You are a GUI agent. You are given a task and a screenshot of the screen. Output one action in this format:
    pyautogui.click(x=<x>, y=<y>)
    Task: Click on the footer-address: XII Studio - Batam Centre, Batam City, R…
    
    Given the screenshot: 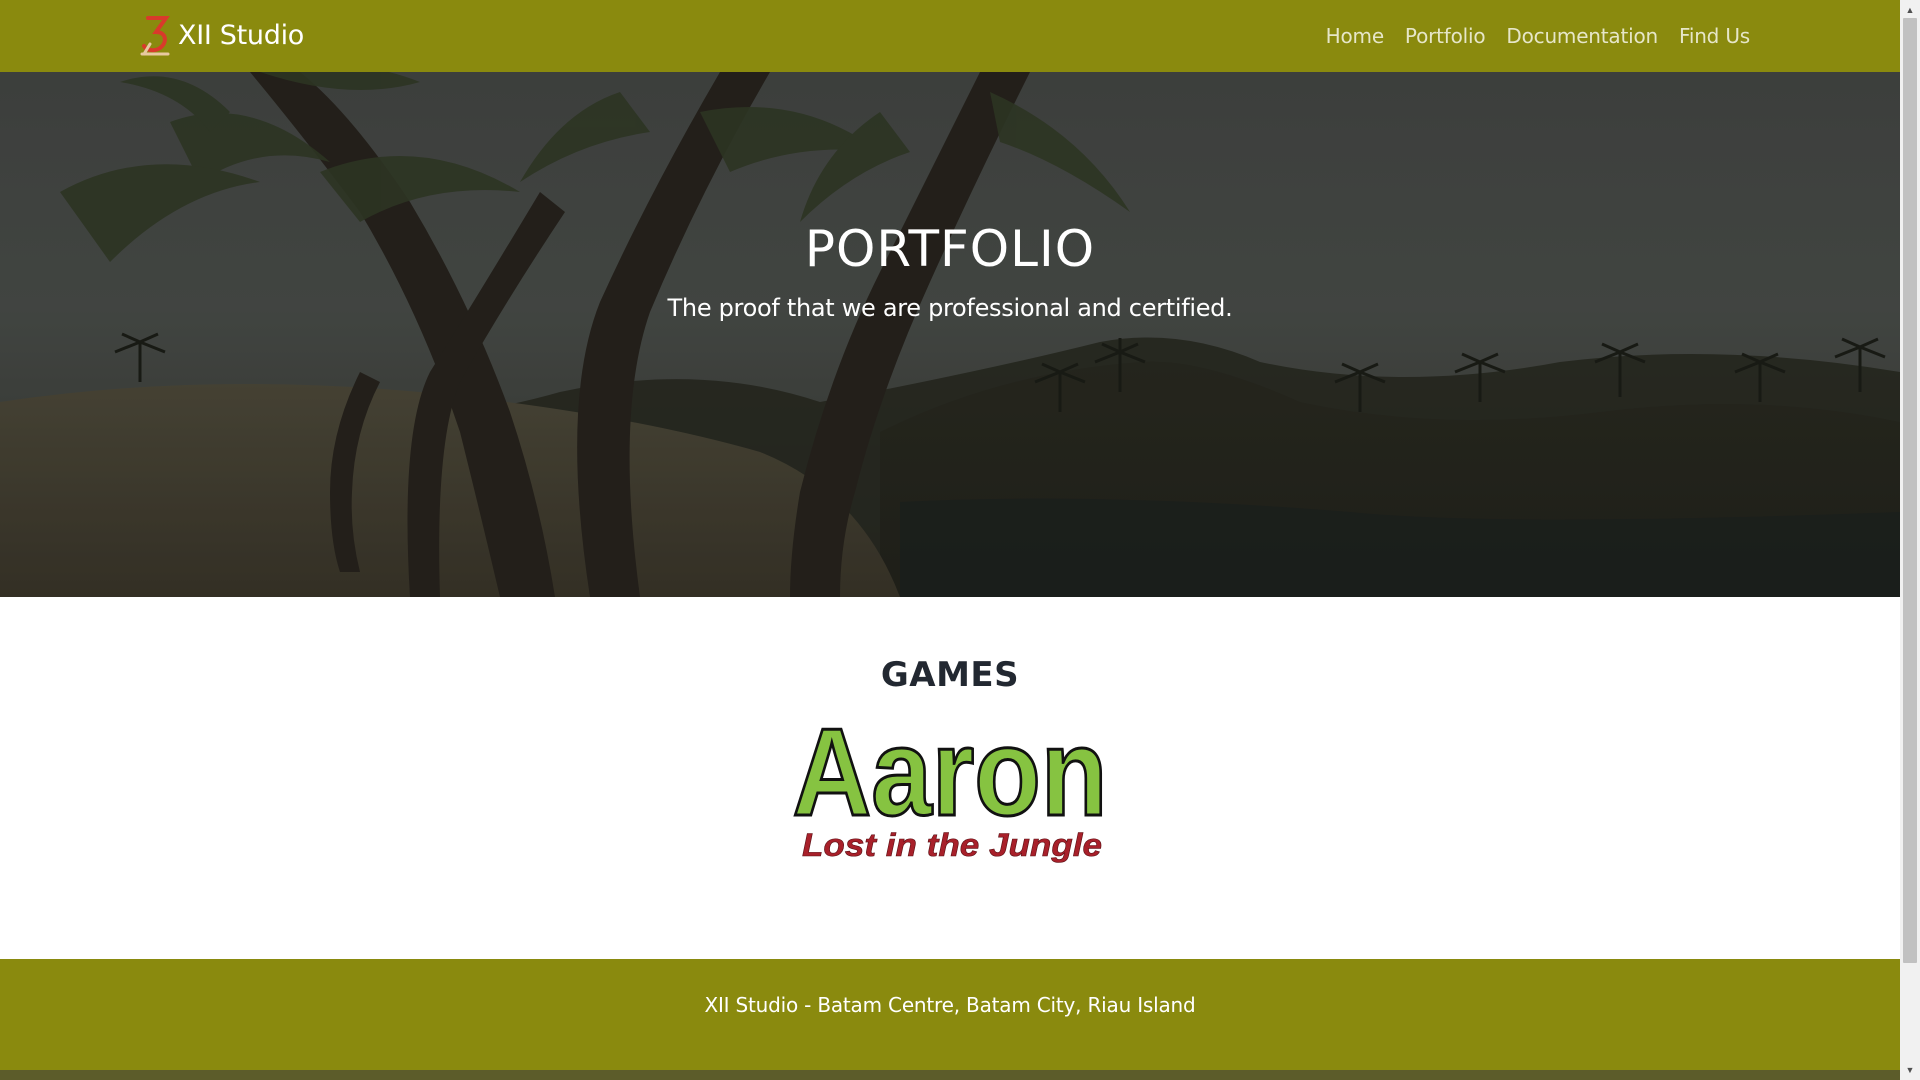 What is the action you would take?
    pyautogui.click(x=950, y=1005)
    